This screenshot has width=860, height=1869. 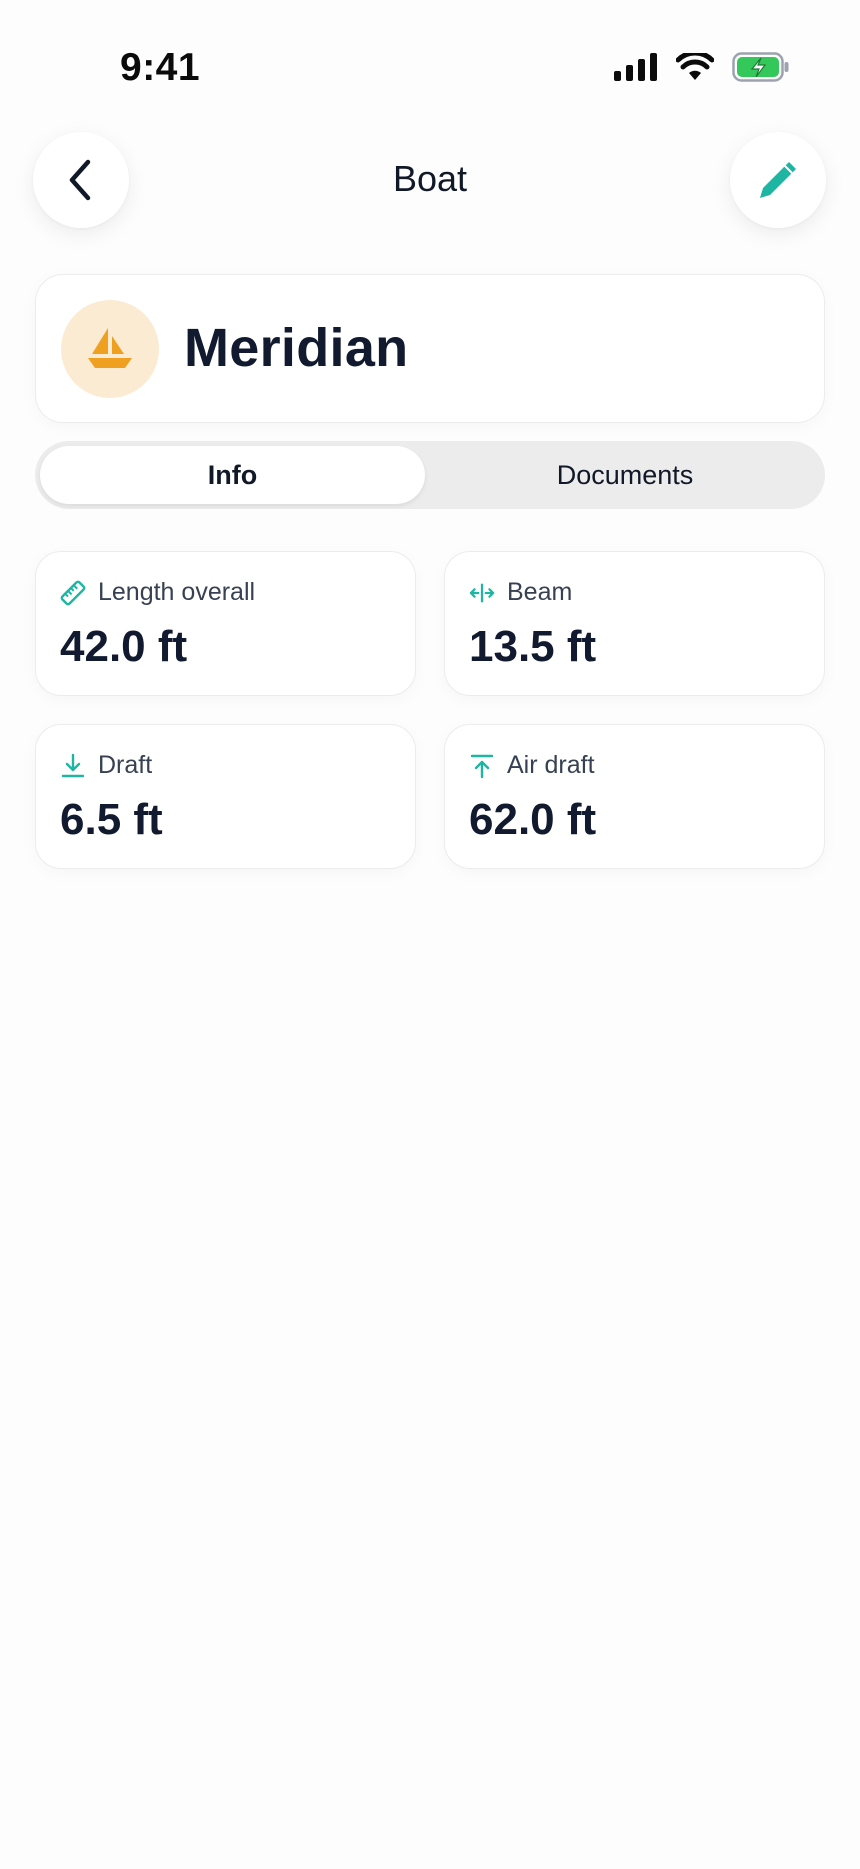 I want to click on status-icons, so click(x=702, y=67).